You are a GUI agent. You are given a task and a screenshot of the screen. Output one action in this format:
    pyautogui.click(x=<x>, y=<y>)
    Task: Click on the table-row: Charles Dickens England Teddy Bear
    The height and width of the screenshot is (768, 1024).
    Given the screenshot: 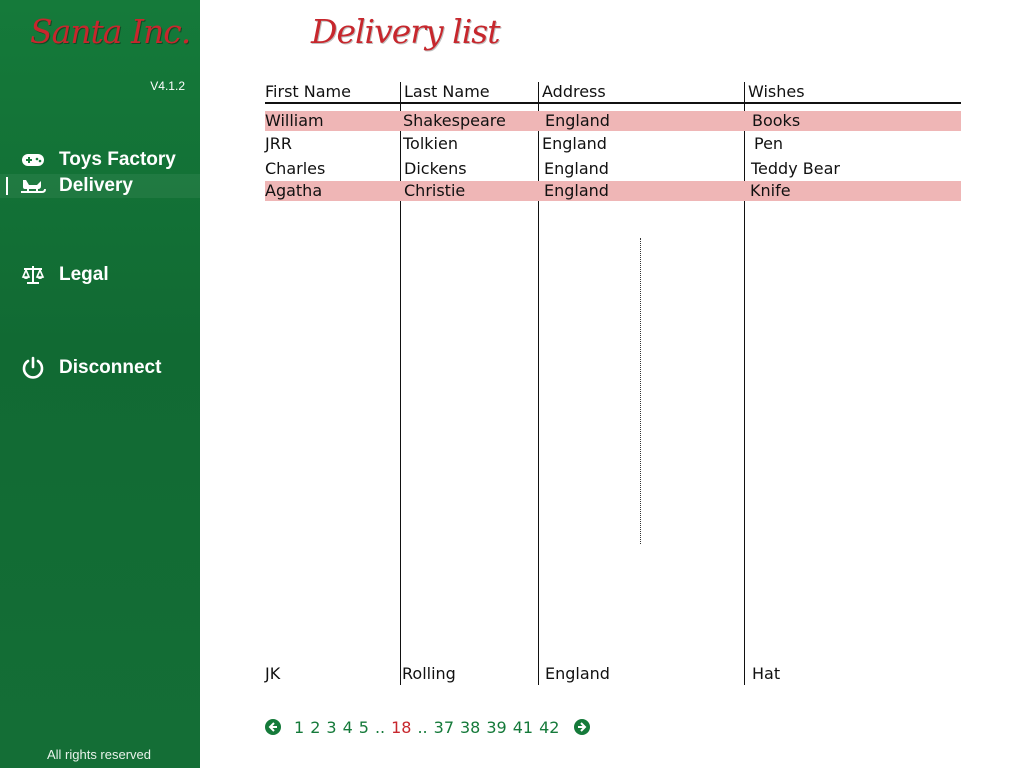 What is the action you would take?
    pyautogui.click(x=613, y=169)
    